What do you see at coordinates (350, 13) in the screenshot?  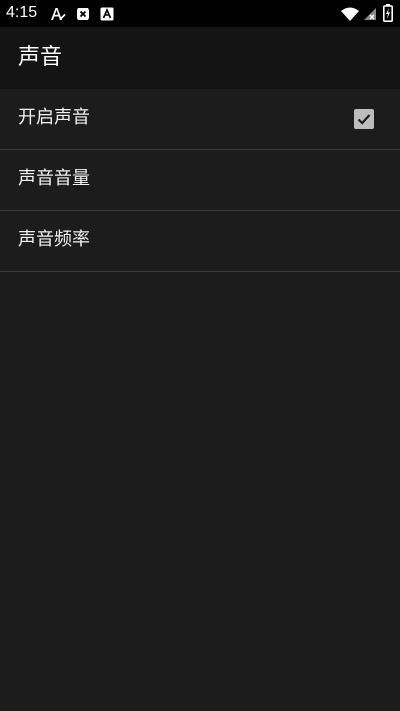 I see `wifi-icon` at bounding box center [350, 13].